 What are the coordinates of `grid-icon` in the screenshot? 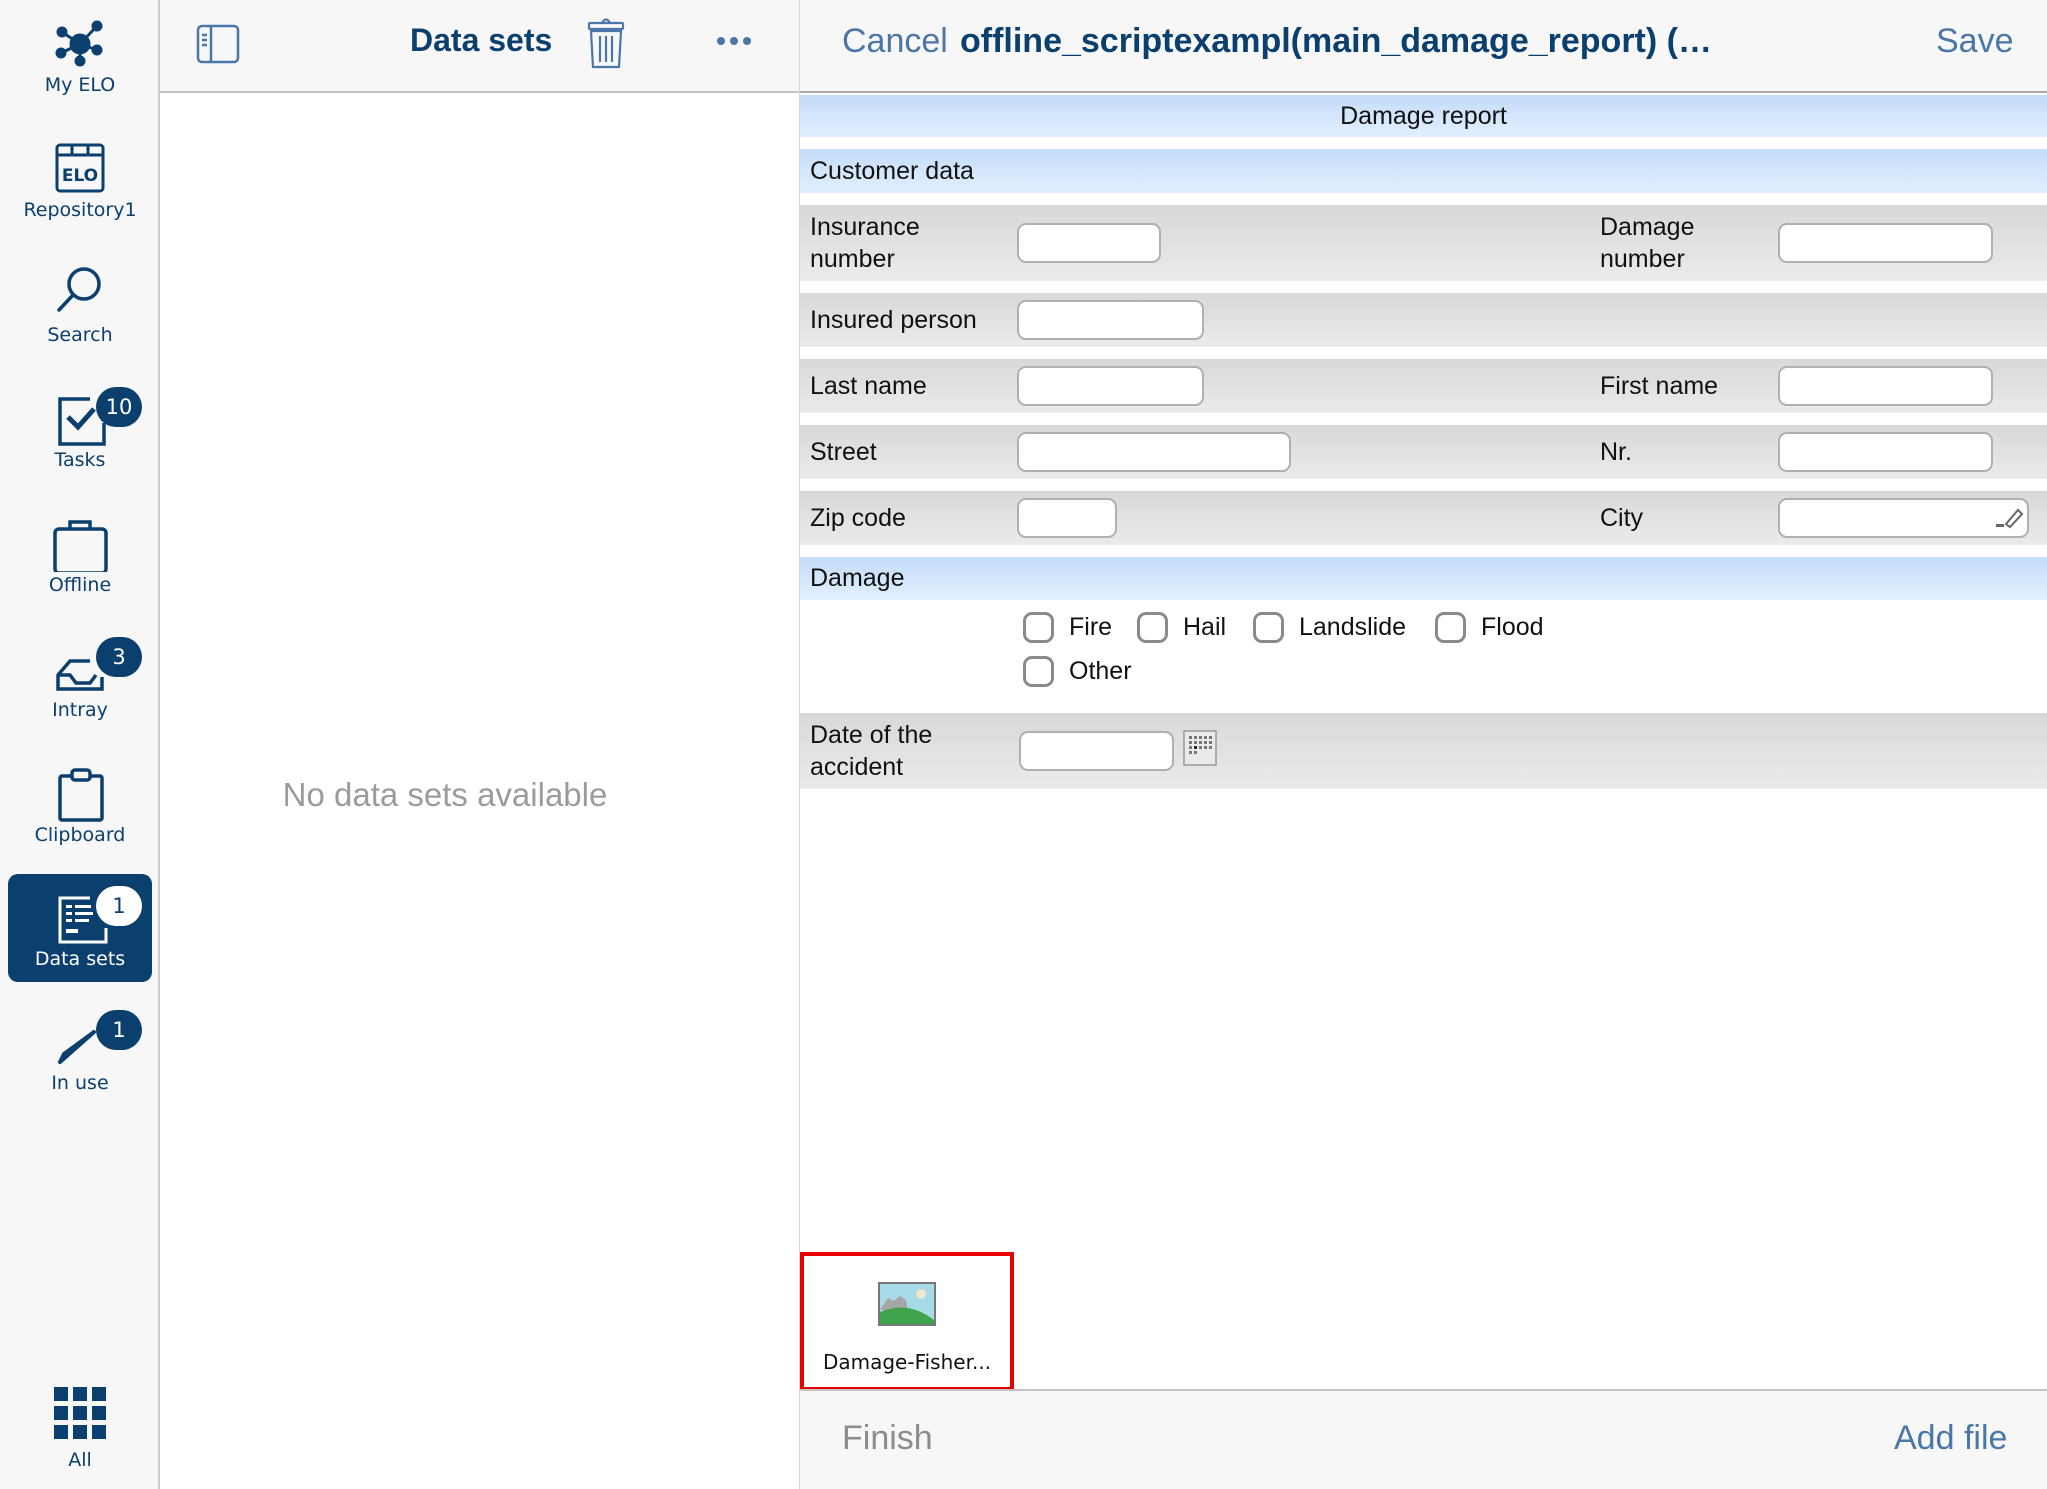 It's located at (80, 1413).